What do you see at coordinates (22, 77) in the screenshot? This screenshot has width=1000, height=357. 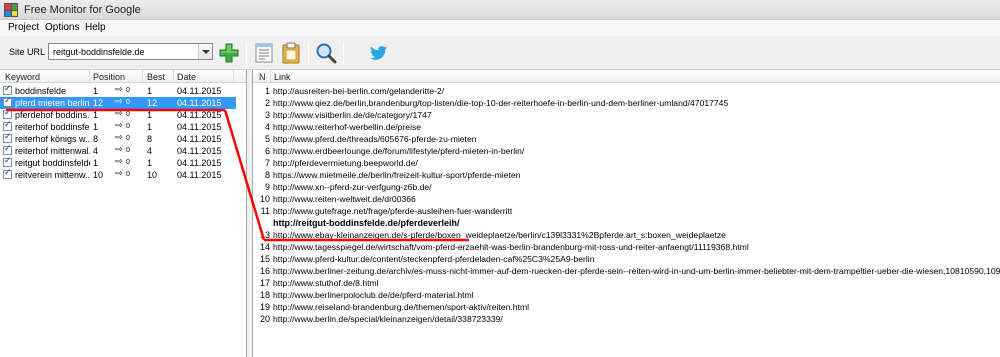 I see `column-keyword: Keyword` at bounding box center [22, 77].